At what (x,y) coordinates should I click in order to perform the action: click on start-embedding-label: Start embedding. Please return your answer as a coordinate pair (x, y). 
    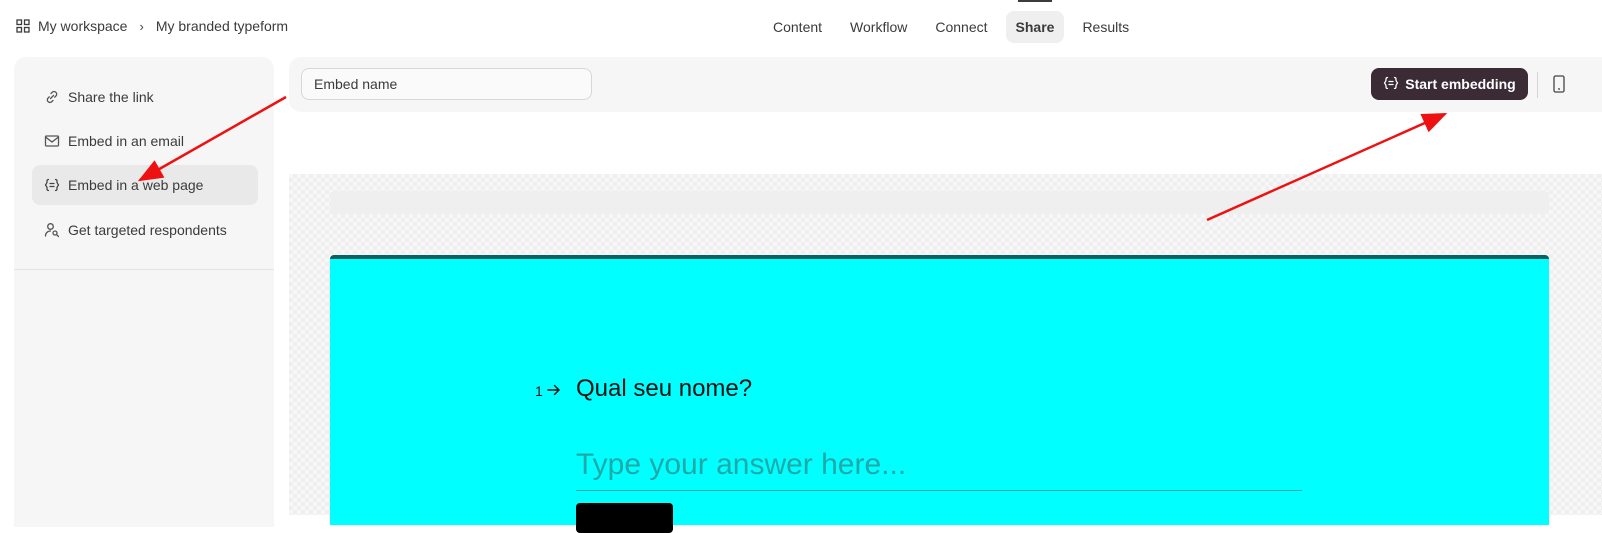
    Looking at the image, I should click on (1460, 84).